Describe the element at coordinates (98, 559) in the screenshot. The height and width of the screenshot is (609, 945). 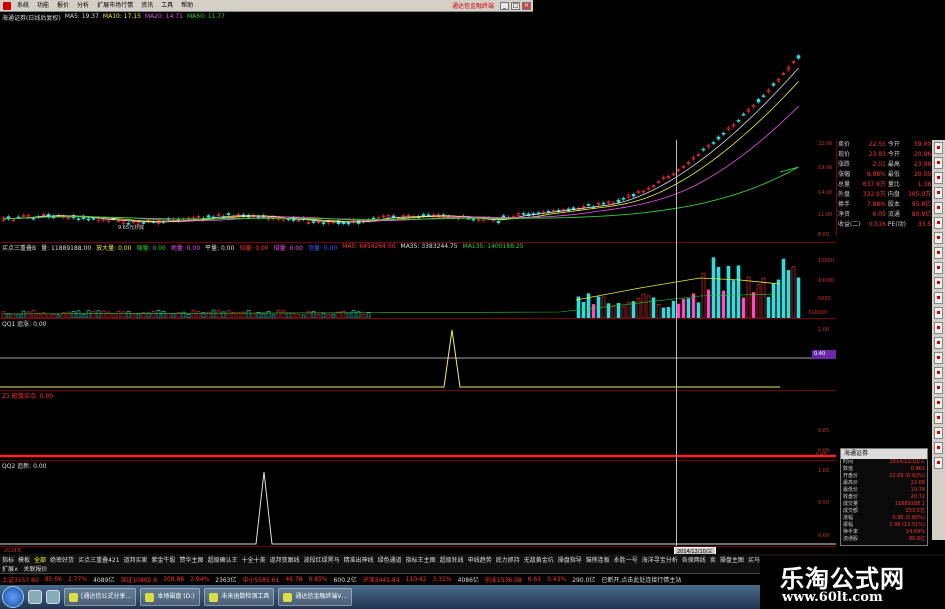
I see `formula-tab: 买点三重叠421` at that location.